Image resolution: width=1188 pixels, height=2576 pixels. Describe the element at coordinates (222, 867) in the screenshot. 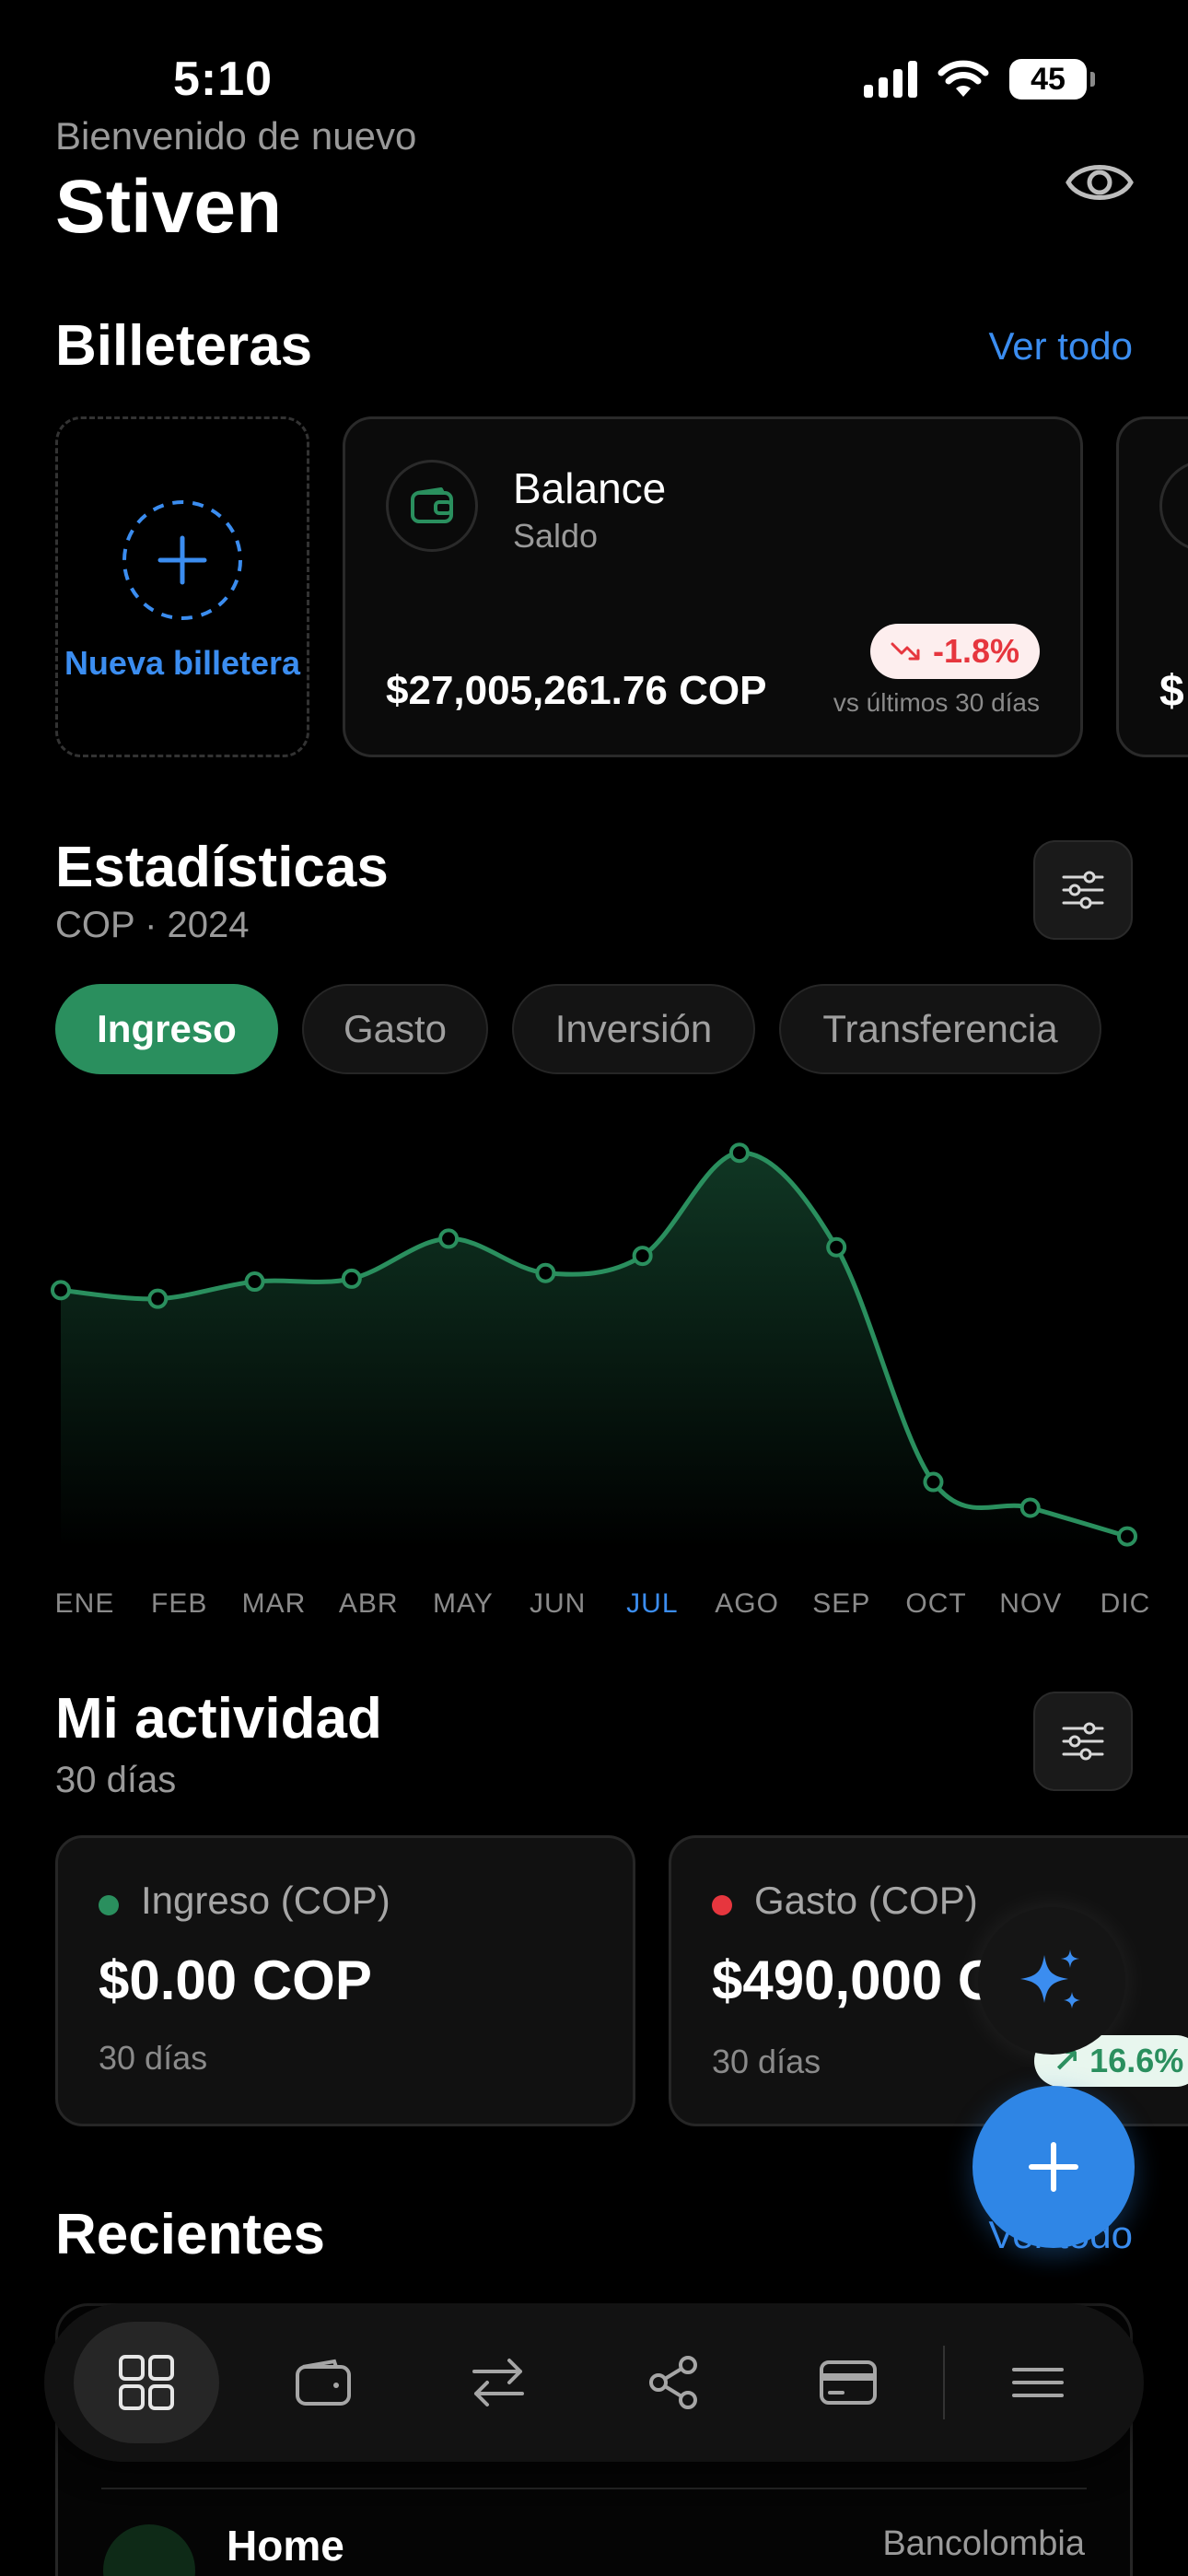

I see `stats-title: Estadísticas` at that location.